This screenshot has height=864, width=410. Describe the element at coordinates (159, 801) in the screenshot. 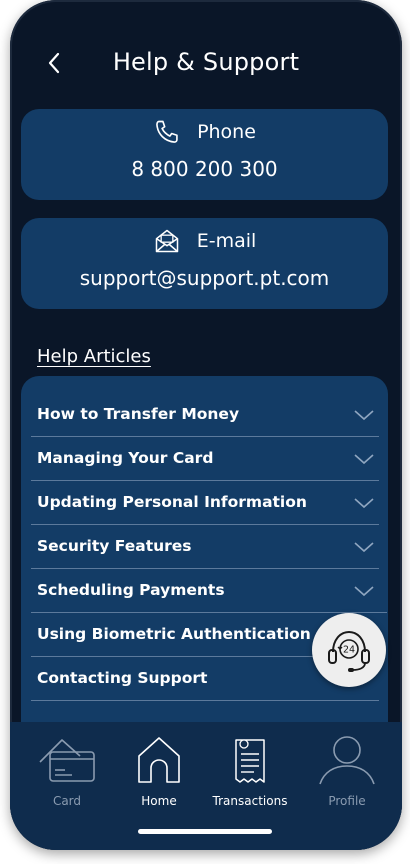

I see `nav-label-home: Home` at that location.